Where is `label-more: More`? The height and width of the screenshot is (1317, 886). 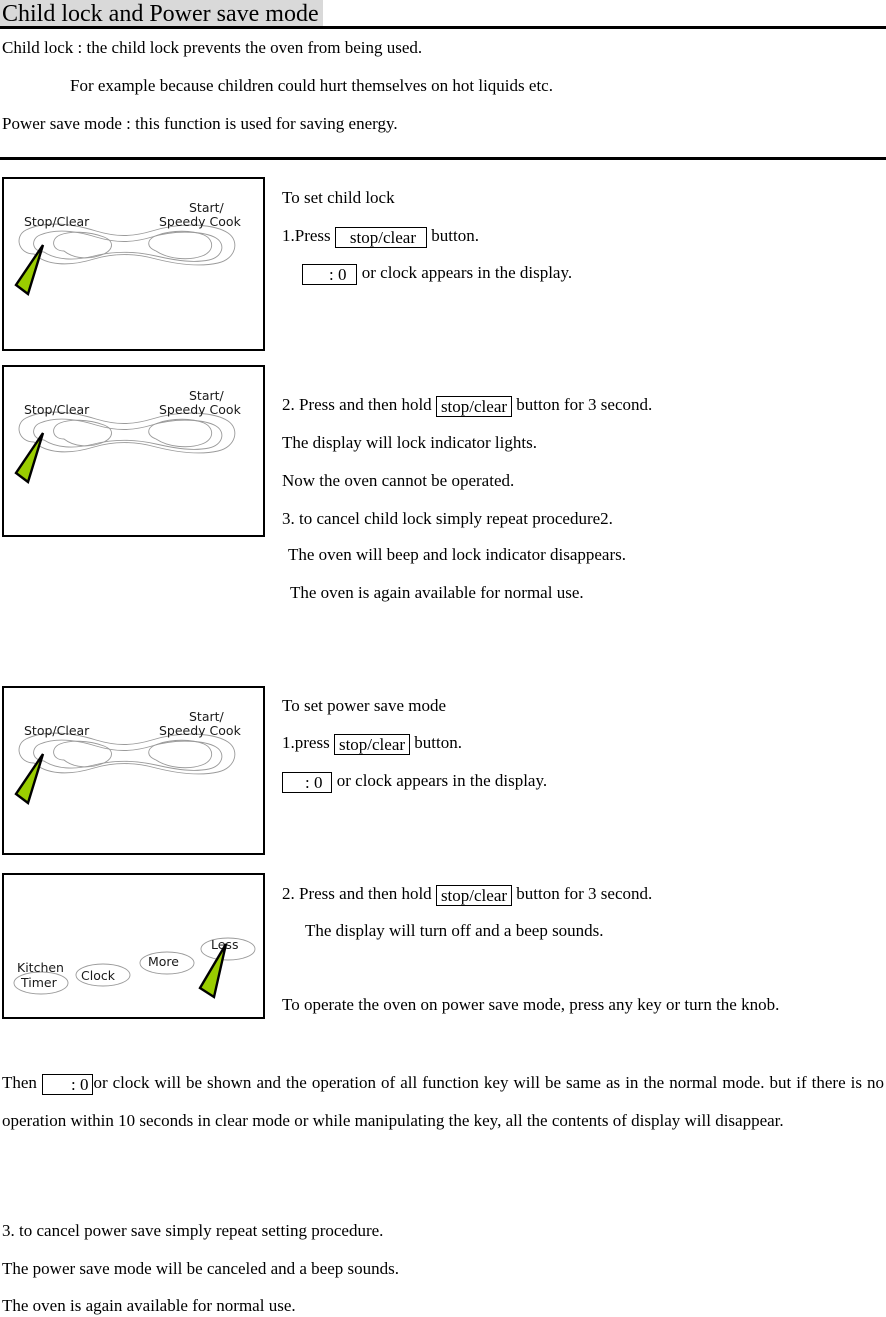 label-more: More is located at coordinates (163, 961).